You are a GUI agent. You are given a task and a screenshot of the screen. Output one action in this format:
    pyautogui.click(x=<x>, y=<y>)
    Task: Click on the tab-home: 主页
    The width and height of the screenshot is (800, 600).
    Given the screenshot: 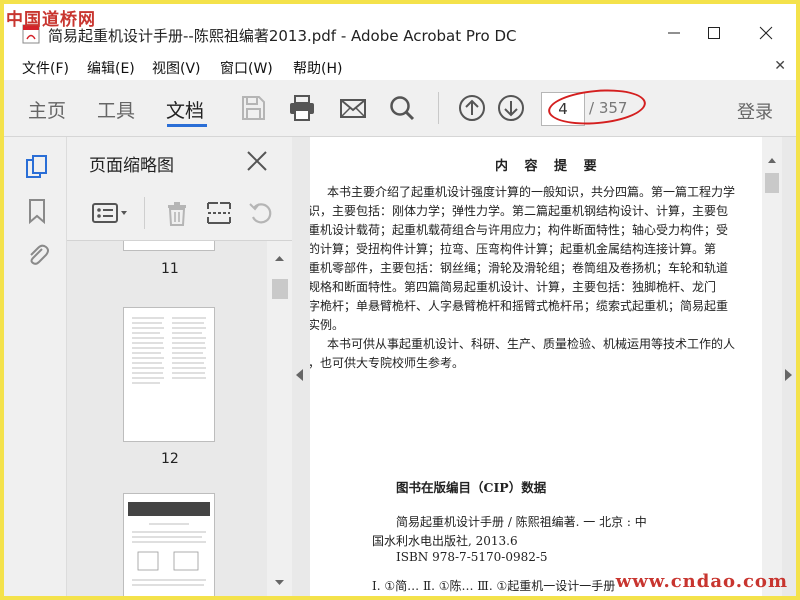 What is the action you would take?
    pyautogui.click(x=47, y=109)
    